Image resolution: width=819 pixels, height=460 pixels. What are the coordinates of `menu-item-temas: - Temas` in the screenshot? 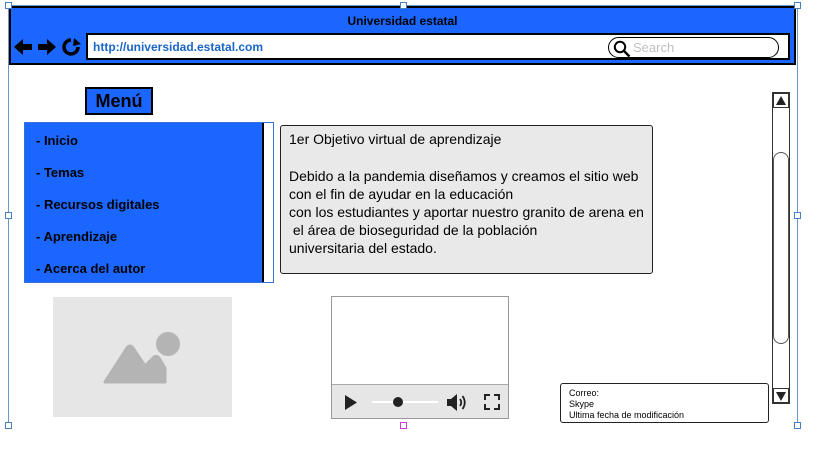 It's located at (60, 172).